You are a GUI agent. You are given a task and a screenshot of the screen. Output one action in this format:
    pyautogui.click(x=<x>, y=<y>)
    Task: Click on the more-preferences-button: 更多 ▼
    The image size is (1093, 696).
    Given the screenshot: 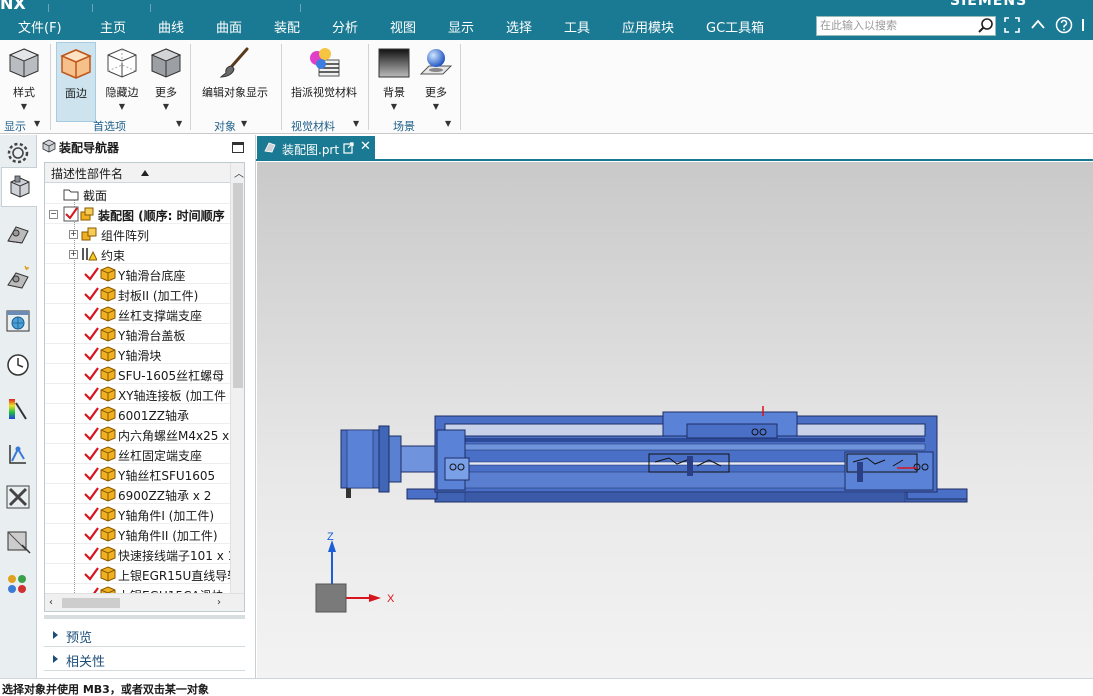 What is the action you would take?
    pyautogui.click(x=166, y=82)
    